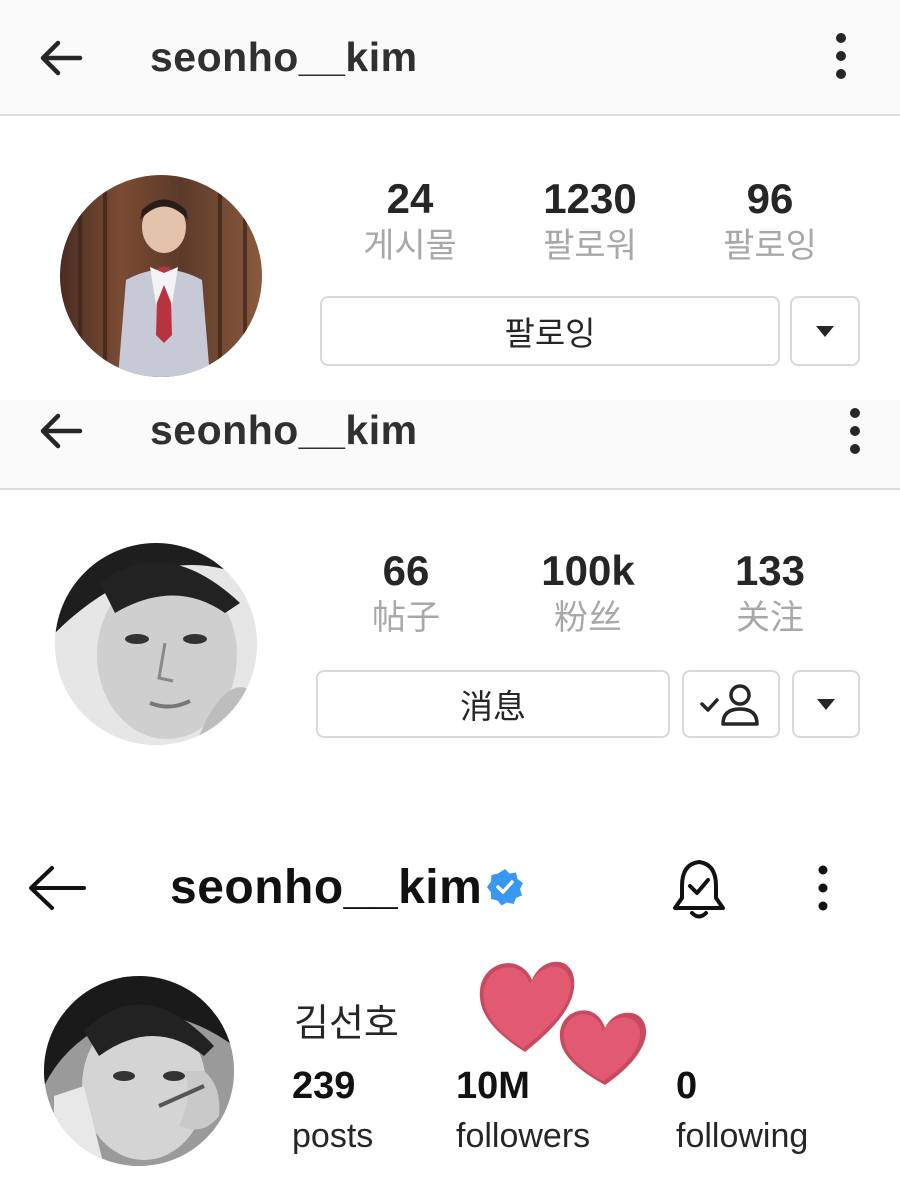  I want to click on posts-stat: 239 posts, so click(333, 1110).